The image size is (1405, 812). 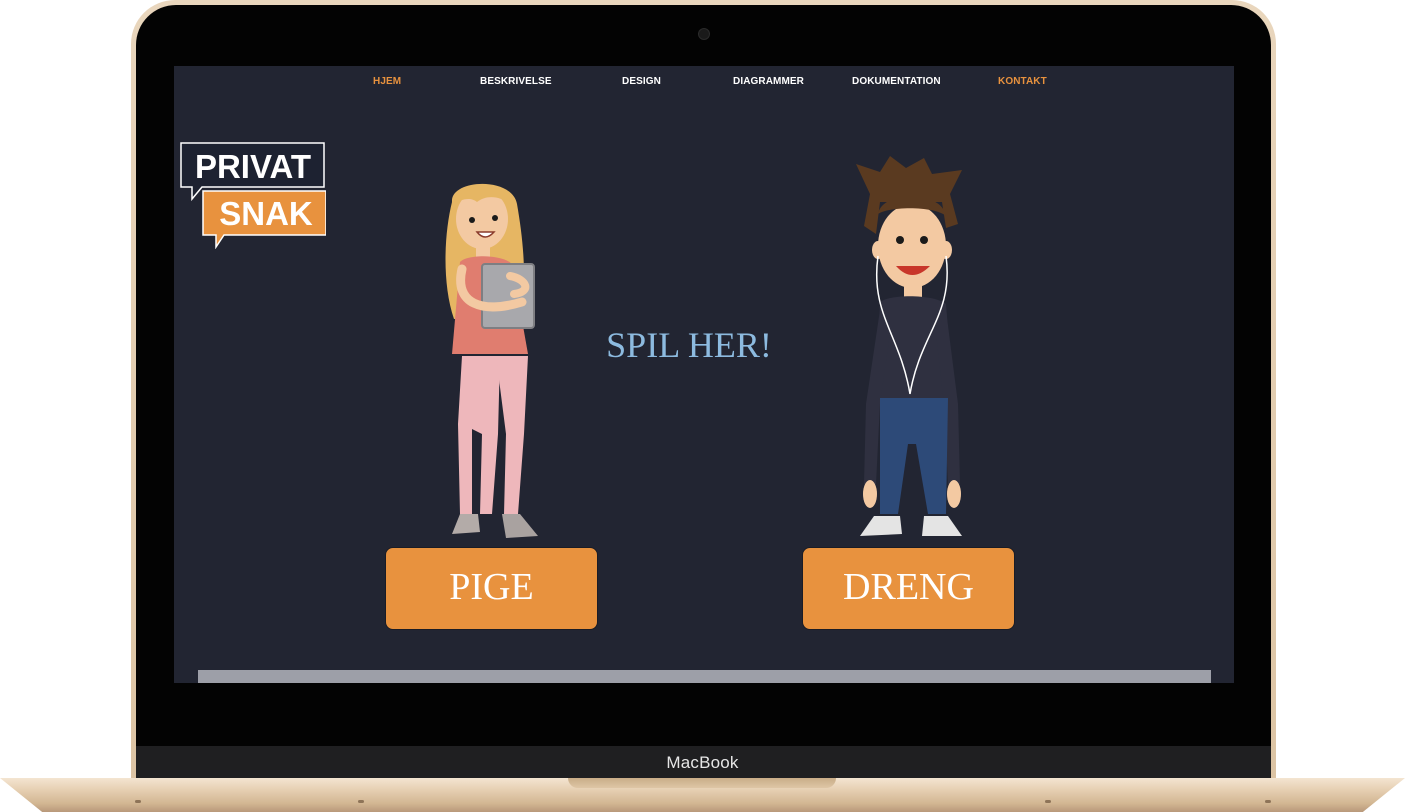 What do you see at coordinates (266, 213) in the screenshot?
I see `logo-line2: SNAK` at bounding box center [266, 213].